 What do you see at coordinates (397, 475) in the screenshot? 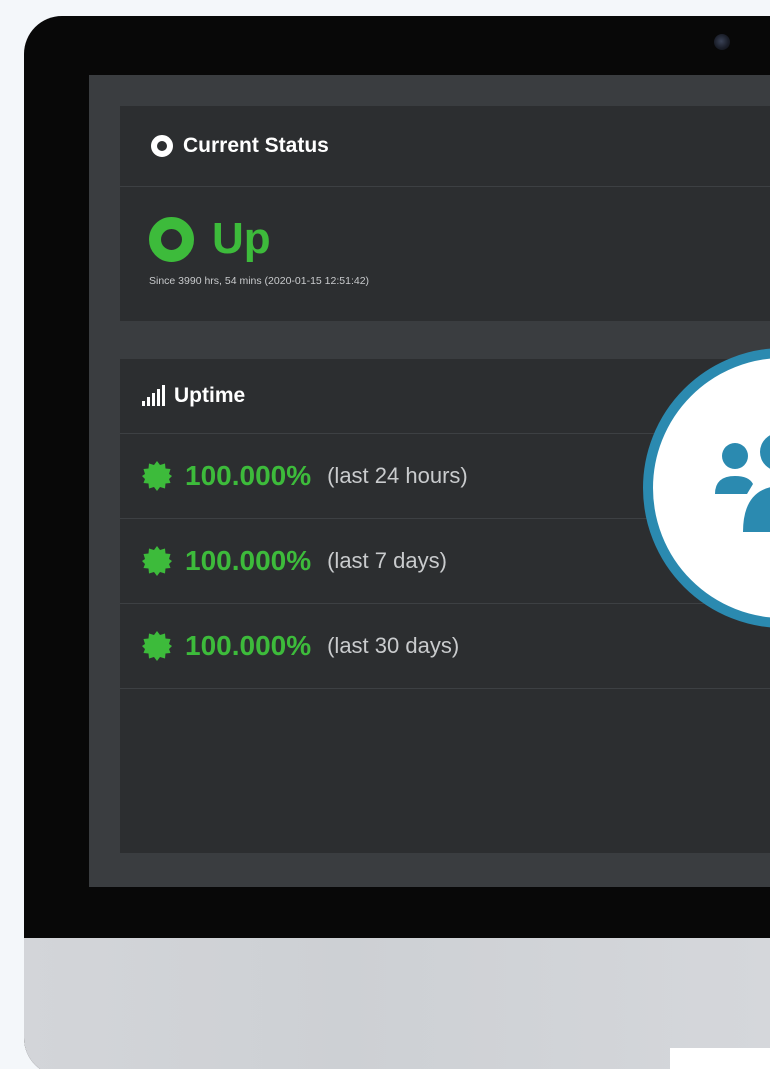
I see `uptime-period: (last 24 hours)` at bounding box center [397, 475].